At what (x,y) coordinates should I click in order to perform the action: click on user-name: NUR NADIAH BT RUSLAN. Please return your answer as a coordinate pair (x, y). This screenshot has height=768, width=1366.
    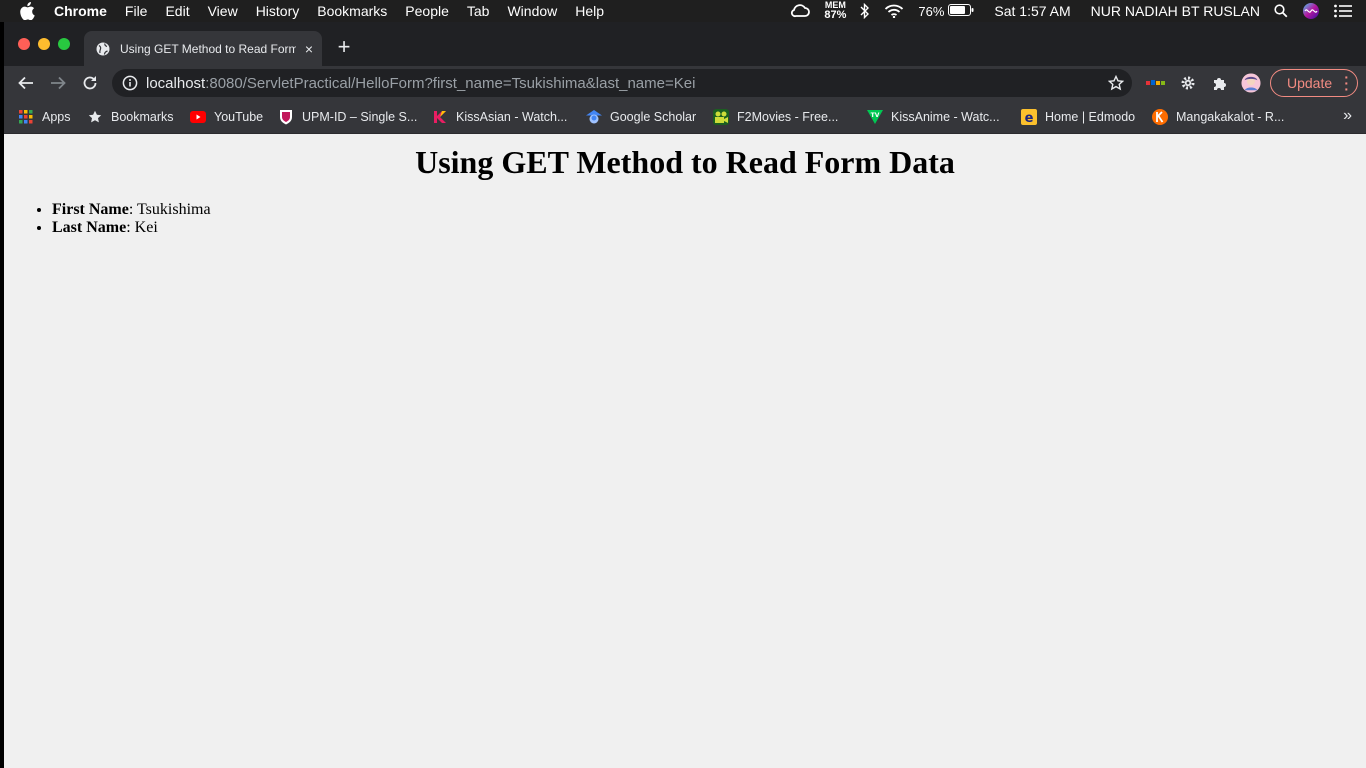
    Looking at the image, I should click on (1175, 11).